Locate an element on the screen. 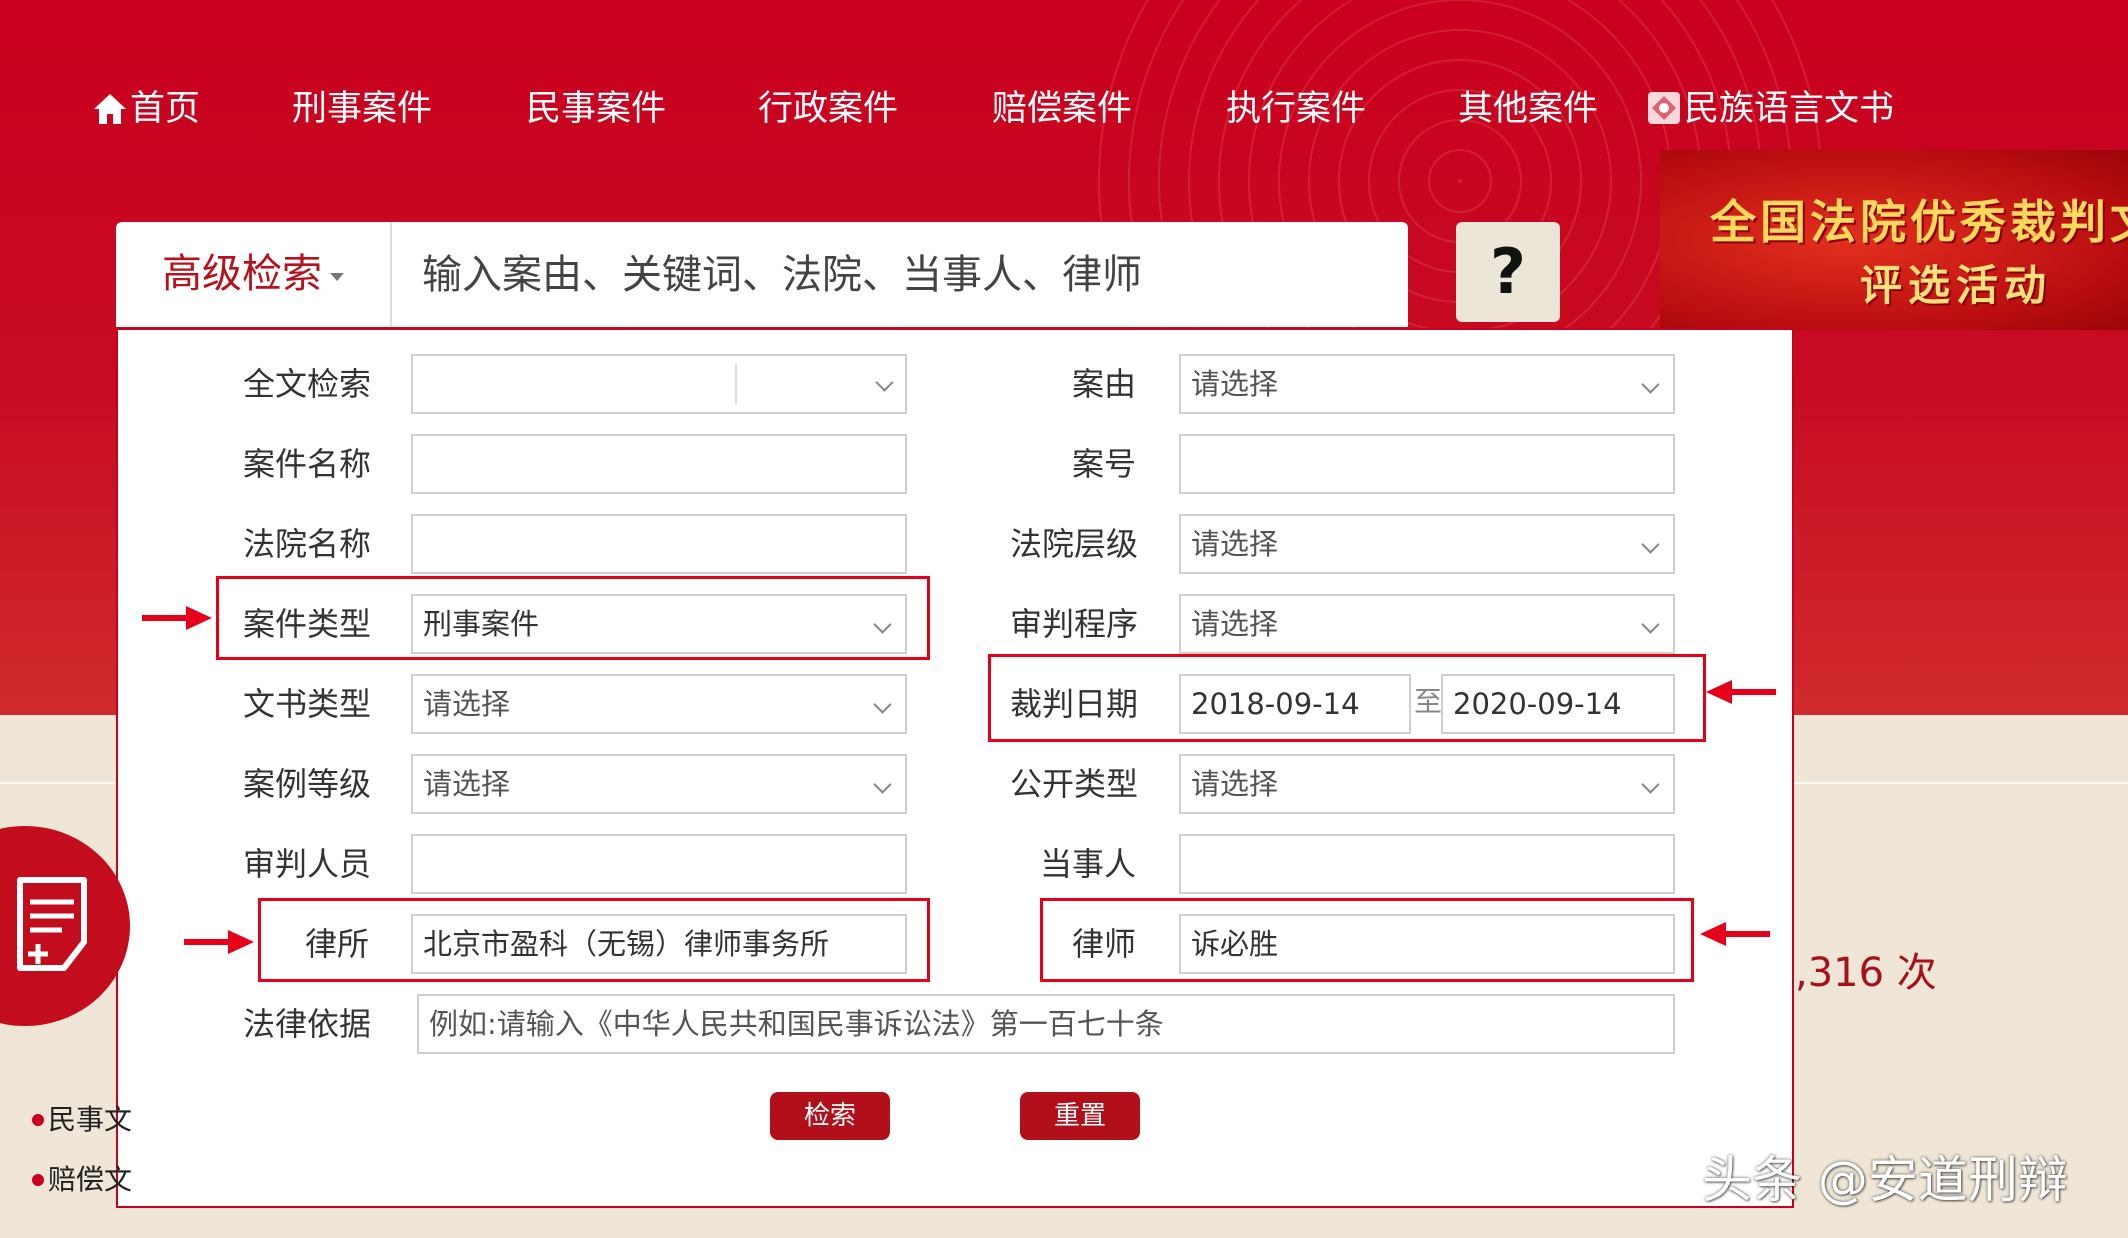 This screenshot has height=1238, width=2128. judgment-date-from-value: 2018-09-14 is located at coordinates (1275, 704).